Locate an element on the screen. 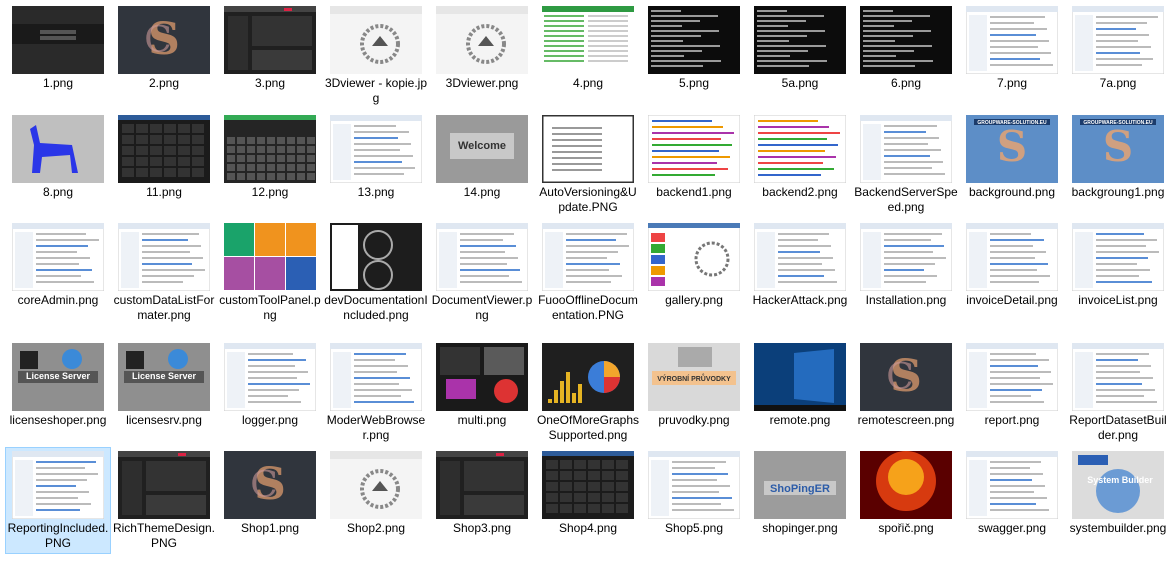  file-item: AutoVersioning&Update.PNG is located at coordinates (588, 164).